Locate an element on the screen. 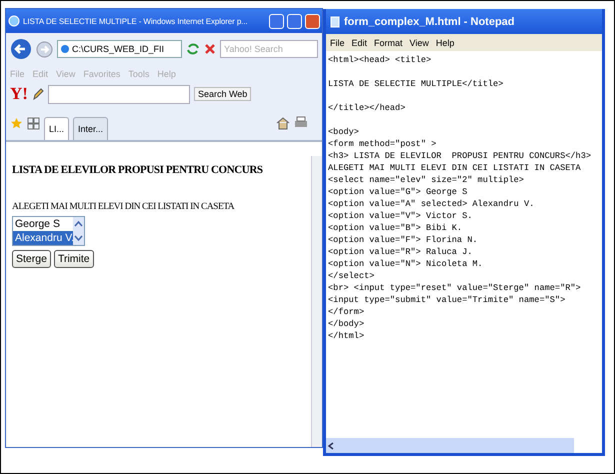 The height and width of the screenshot is (474, 615). home-icon is located at coordinates (283, 123).